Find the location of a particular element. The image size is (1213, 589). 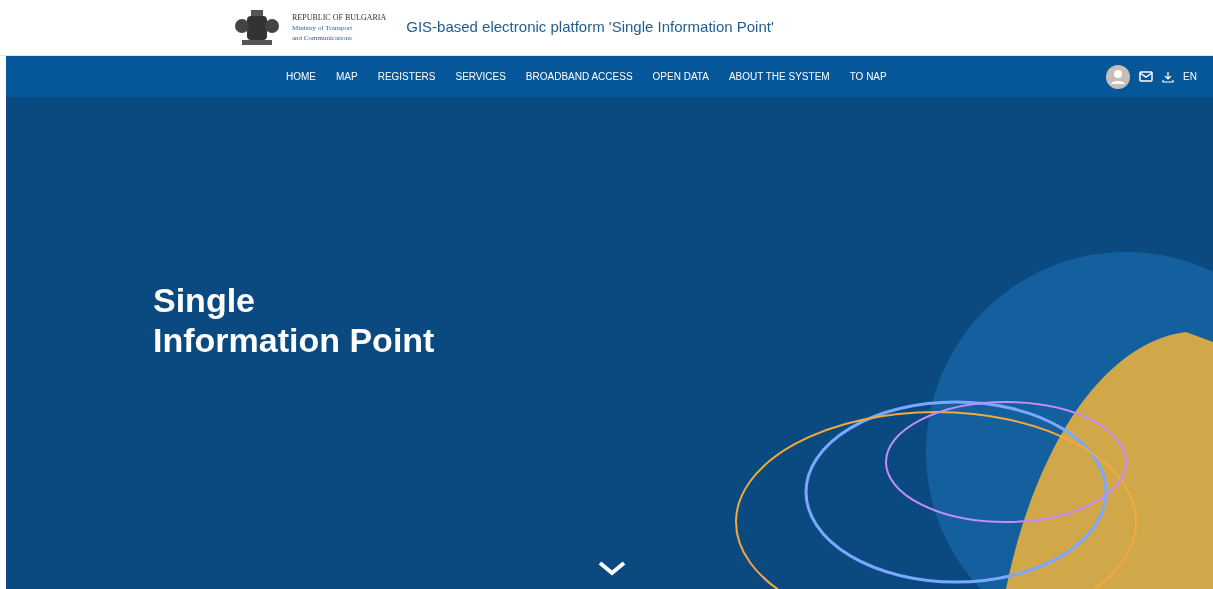

mail-icon is located at coordinates (1146, 76).